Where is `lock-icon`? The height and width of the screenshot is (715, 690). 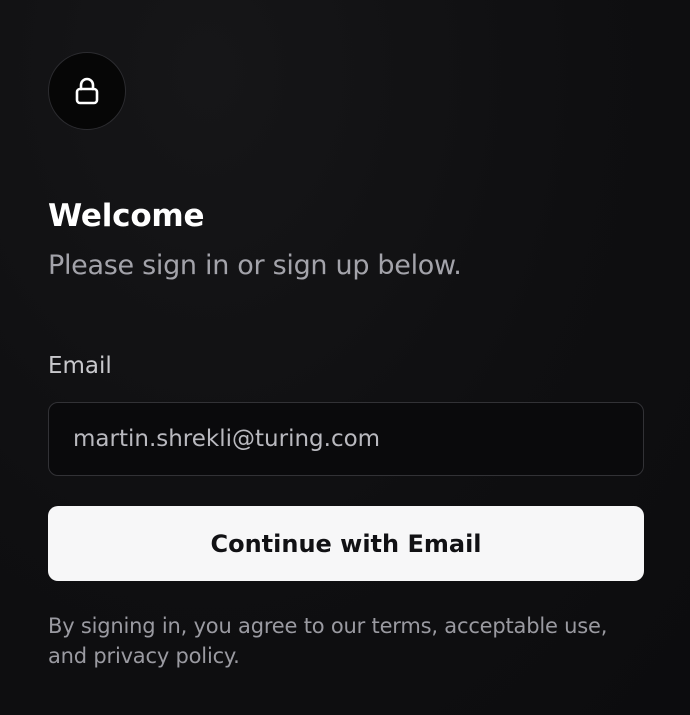
lock-icon is located at coordinates (87, 91).